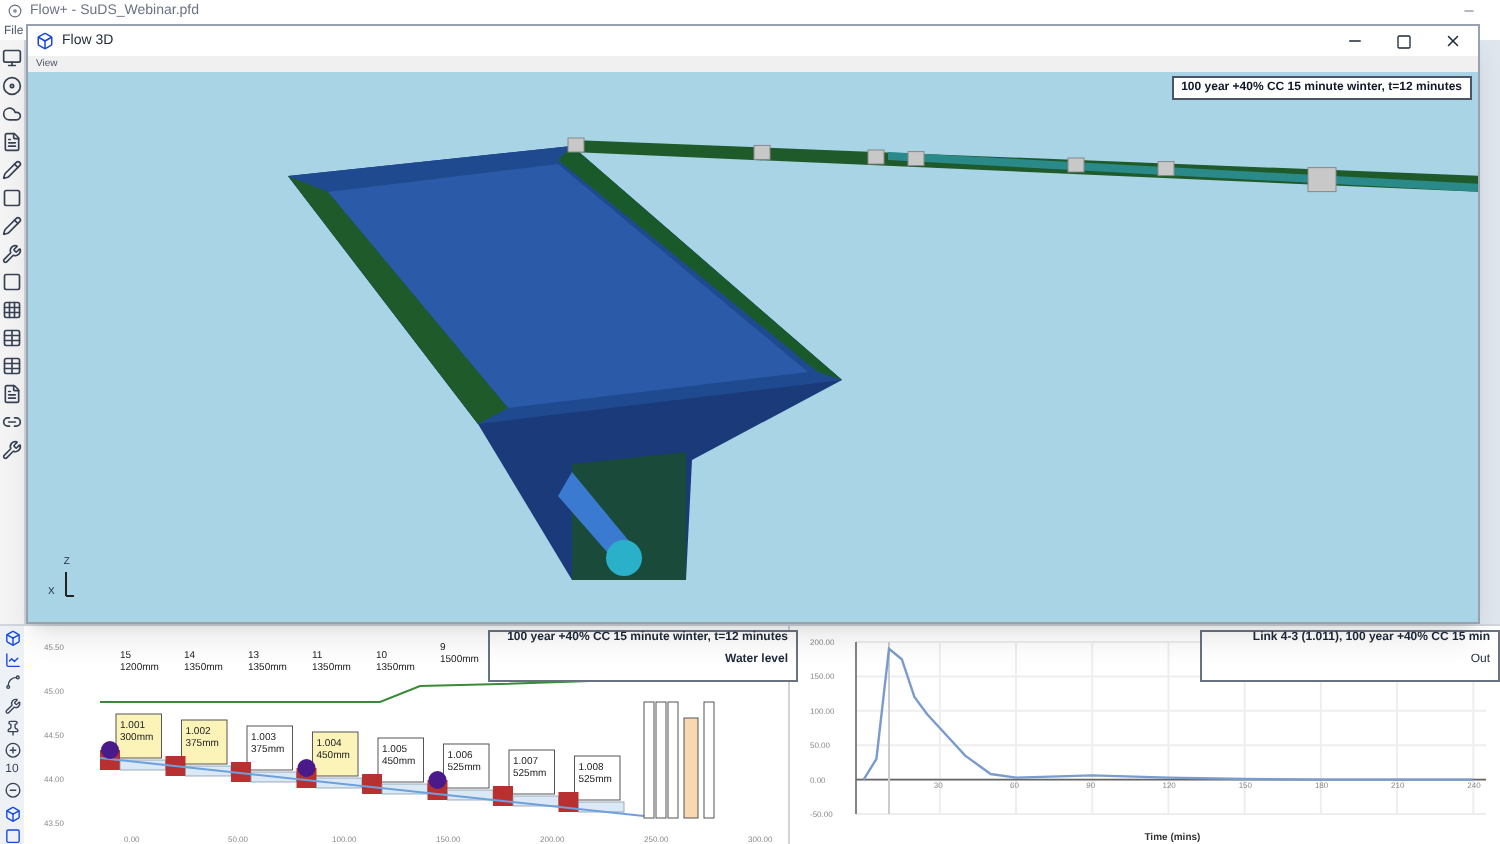 The width and height of the screenshot is (1500, 844). I want to click on pin-icon, so click(12, 728).